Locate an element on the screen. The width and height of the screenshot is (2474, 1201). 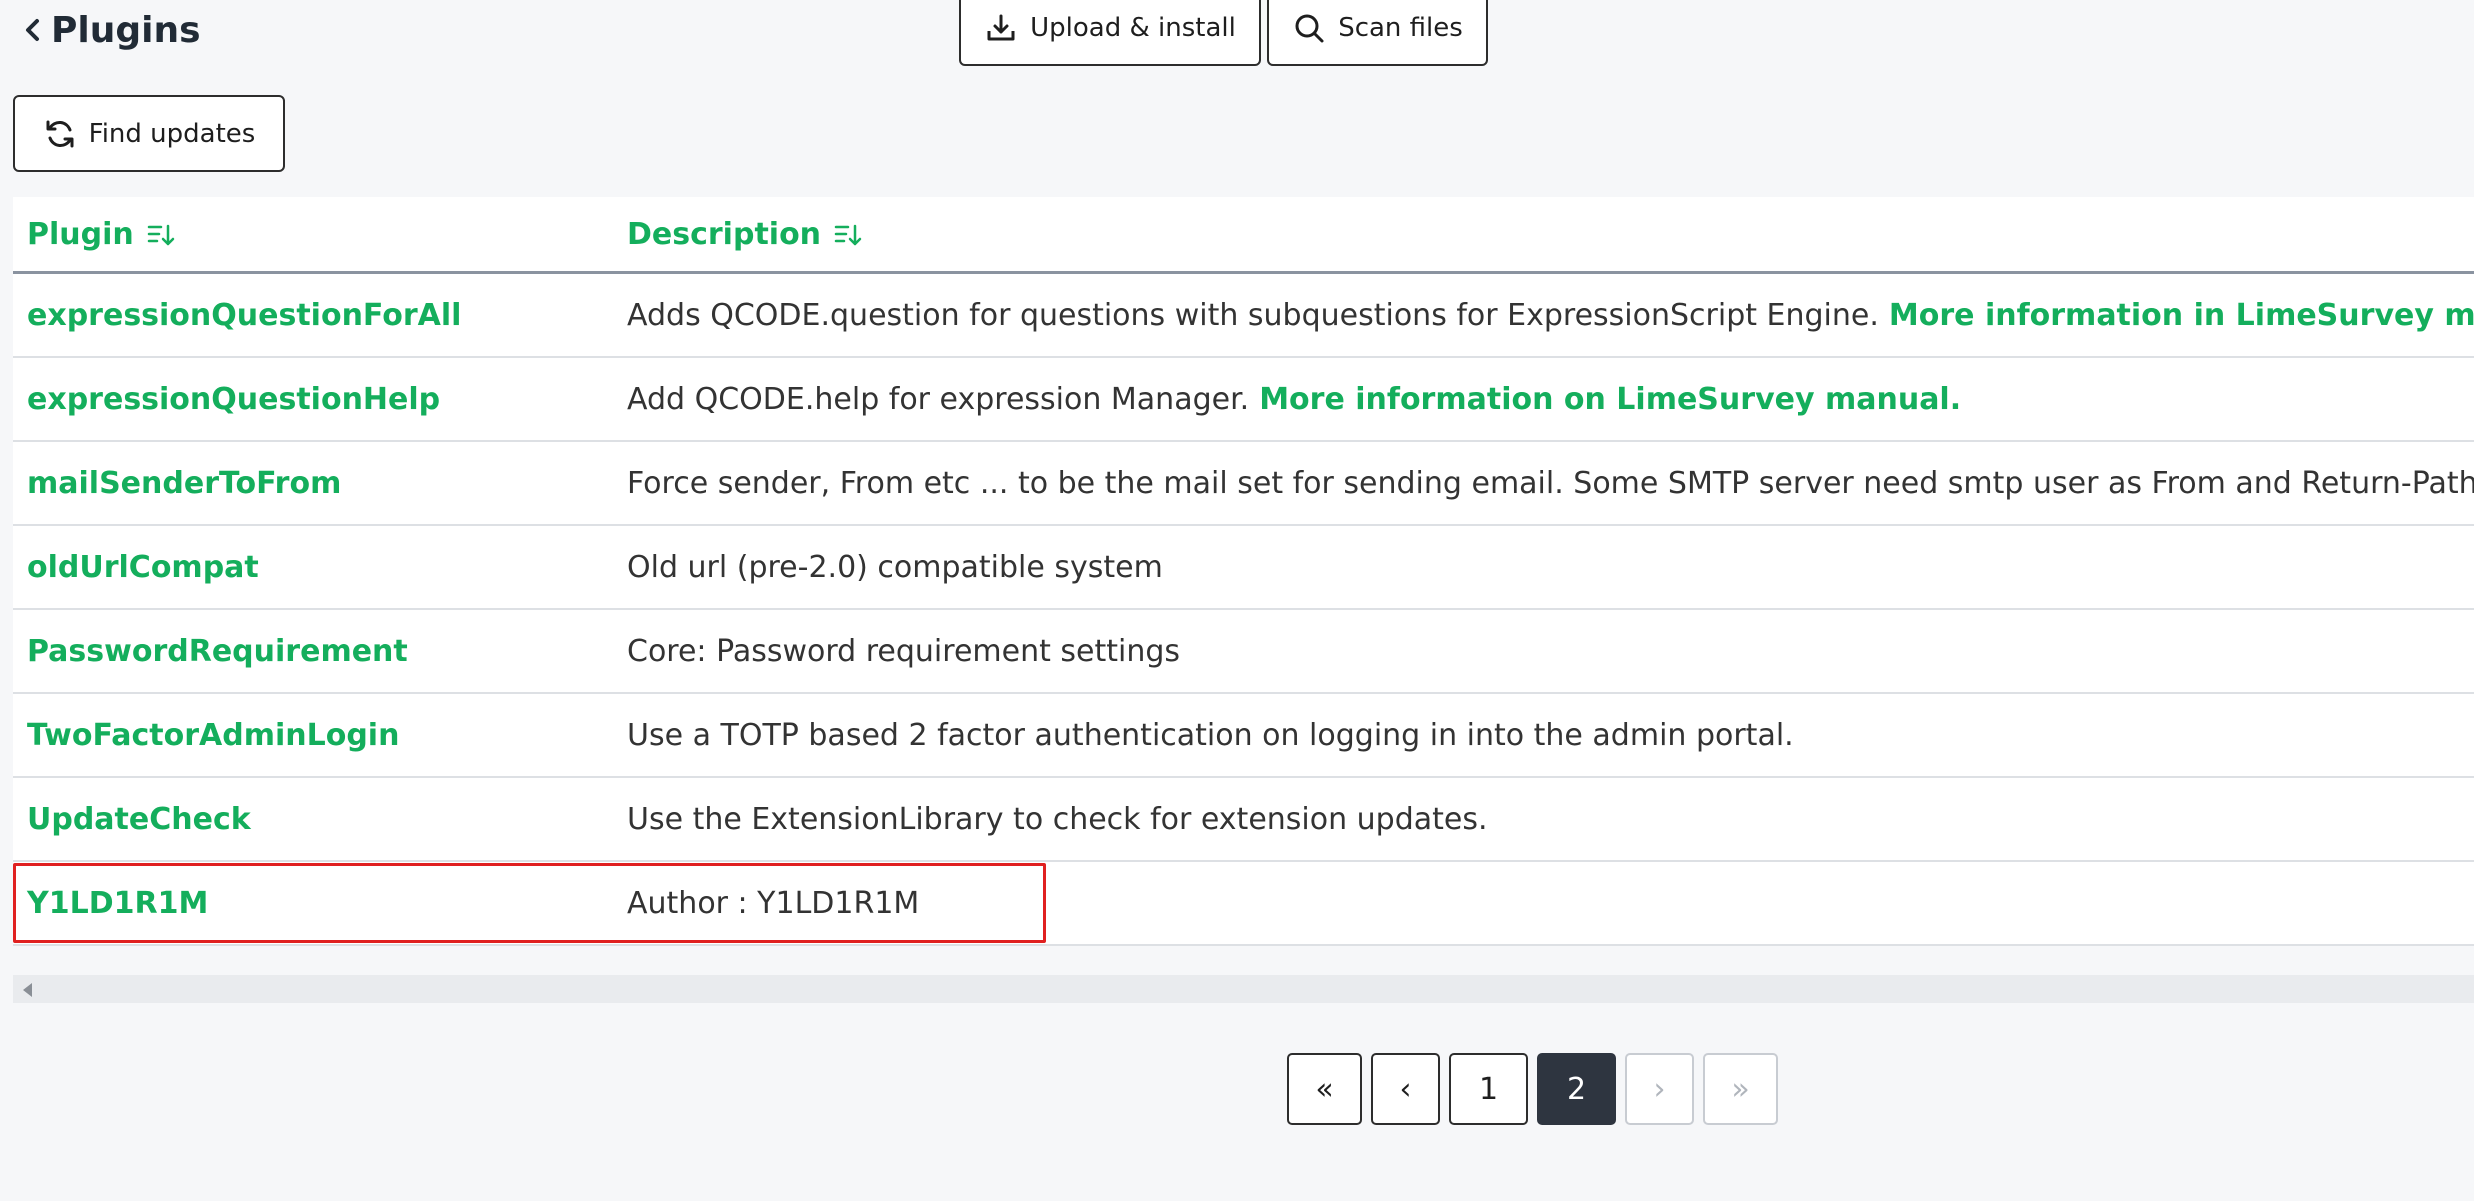
plugin-name-link: expressionQuestionHelp is located at coordinates (233, 399).